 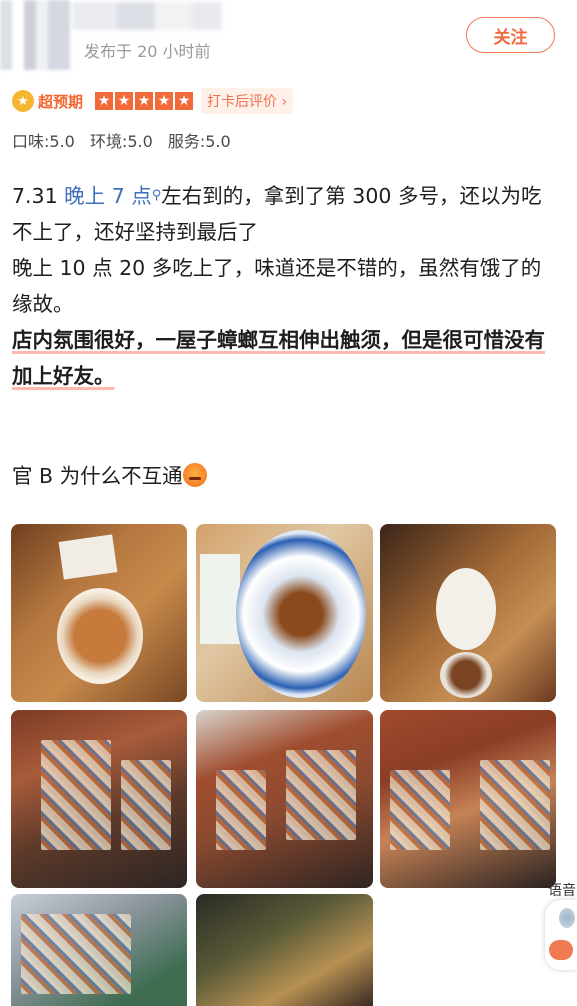 I want to click on review-highlight: 店内氛围很好，一屋子蟑螂互相伸出触须，但是很可惜没有加上好友。, so click(x=286, y=358).